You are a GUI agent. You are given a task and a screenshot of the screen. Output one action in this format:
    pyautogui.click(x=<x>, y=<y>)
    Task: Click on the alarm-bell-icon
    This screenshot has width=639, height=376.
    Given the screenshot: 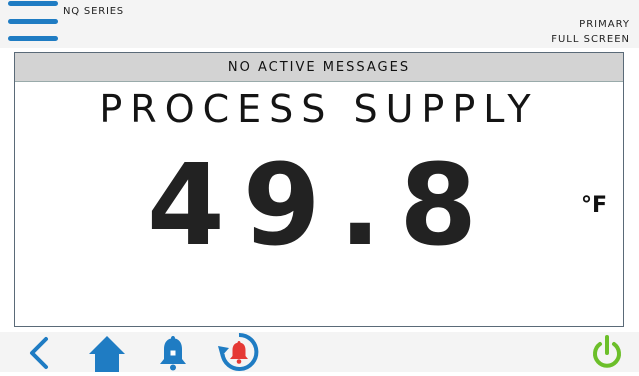 What is the action you would take?
    pyautogui.click(x=173, y=355)
    